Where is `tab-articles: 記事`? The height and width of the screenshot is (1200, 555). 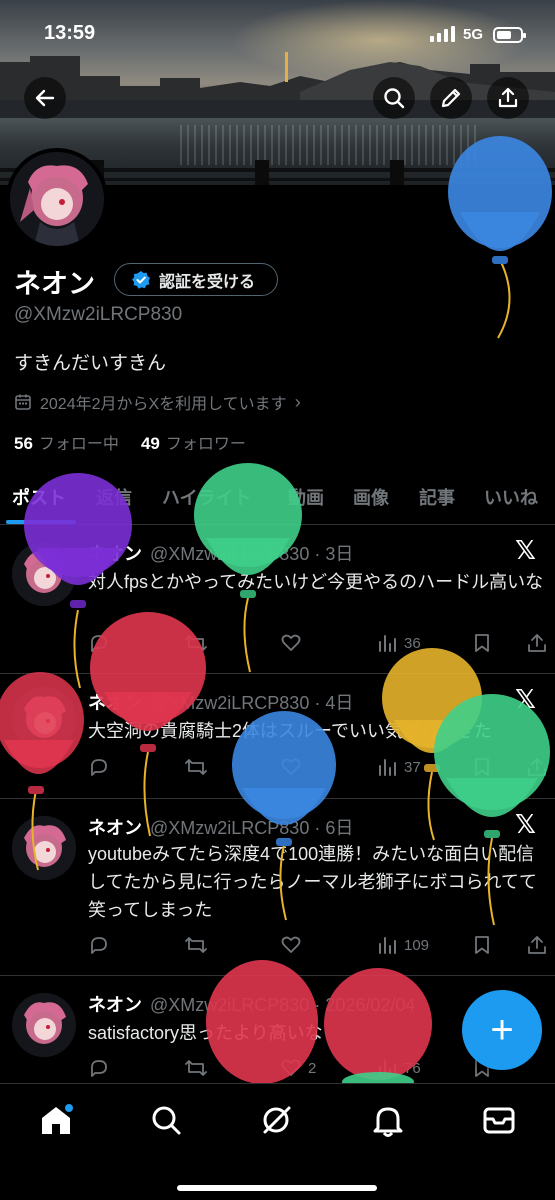
tab-articles: 記事 is located at coordinates (437, 497).